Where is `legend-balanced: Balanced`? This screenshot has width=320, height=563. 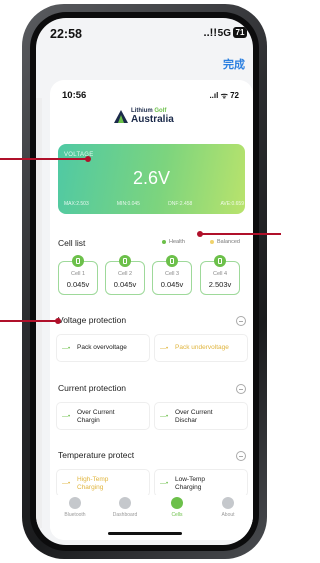 legend-balanced: Balanced is located at coordinates (225, 242).